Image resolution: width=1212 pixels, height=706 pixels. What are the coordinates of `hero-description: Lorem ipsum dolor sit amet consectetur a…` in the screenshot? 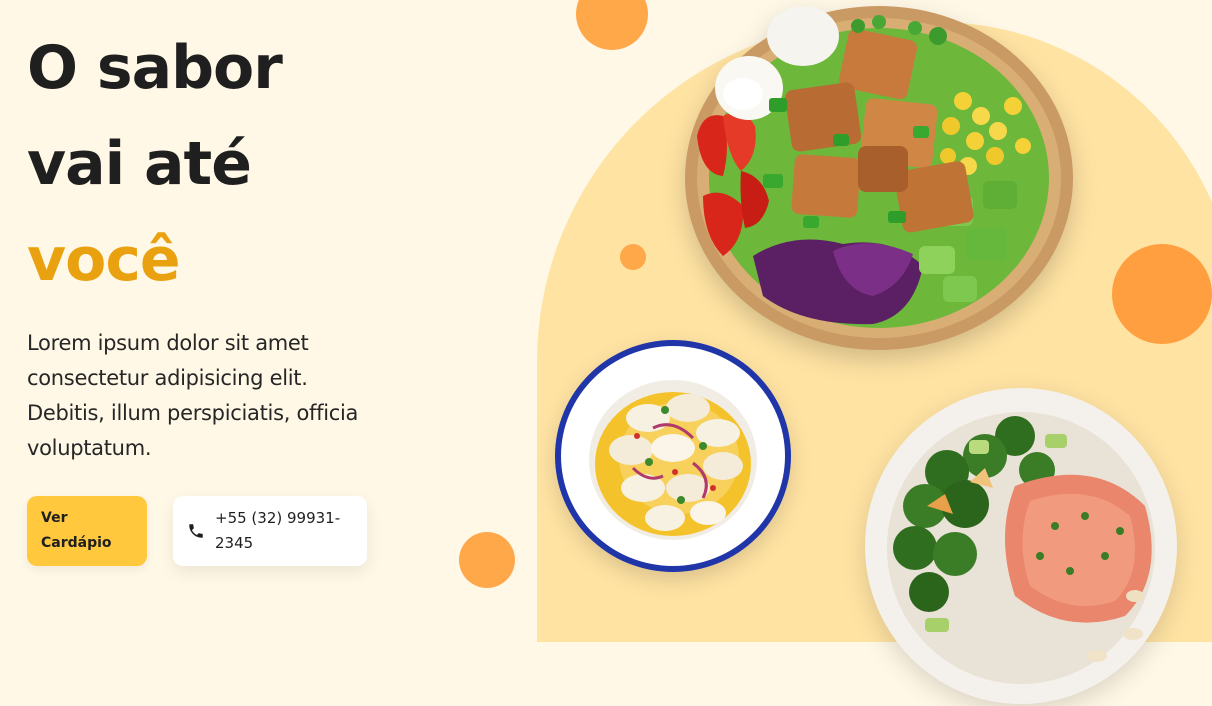 It's located at (193, 395).